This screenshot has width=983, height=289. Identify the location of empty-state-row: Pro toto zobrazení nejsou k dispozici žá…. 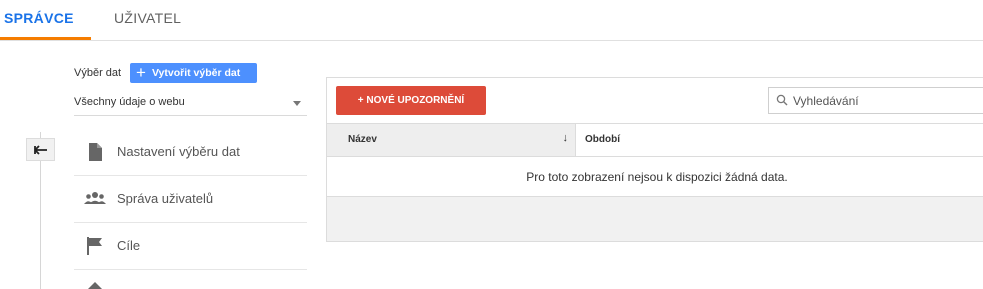
(655, 177).